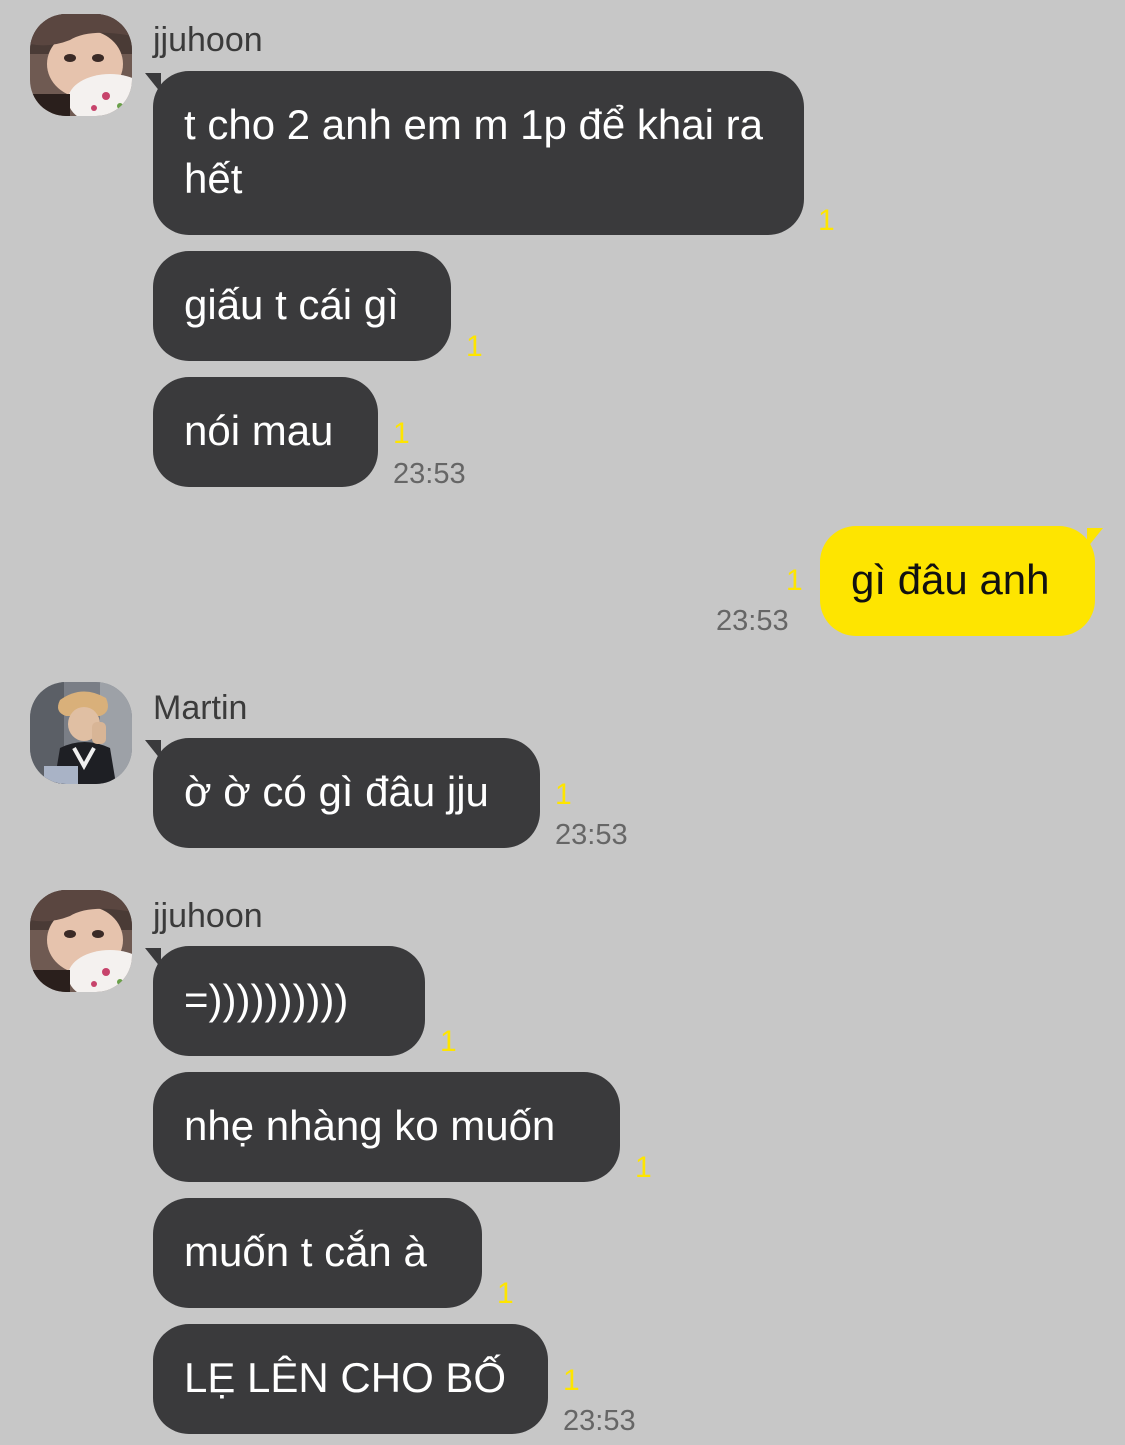  I want to click on message-bubble: =)))))))))), so click(289, 1001).